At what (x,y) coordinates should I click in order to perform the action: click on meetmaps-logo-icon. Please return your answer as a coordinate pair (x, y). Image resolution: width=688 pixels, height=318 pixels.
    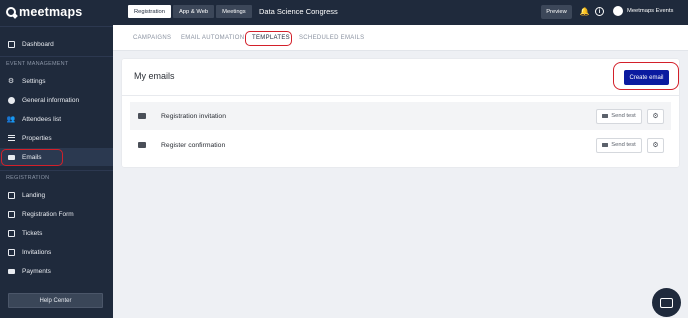
    Looking at the image, I should click on (11, 12).